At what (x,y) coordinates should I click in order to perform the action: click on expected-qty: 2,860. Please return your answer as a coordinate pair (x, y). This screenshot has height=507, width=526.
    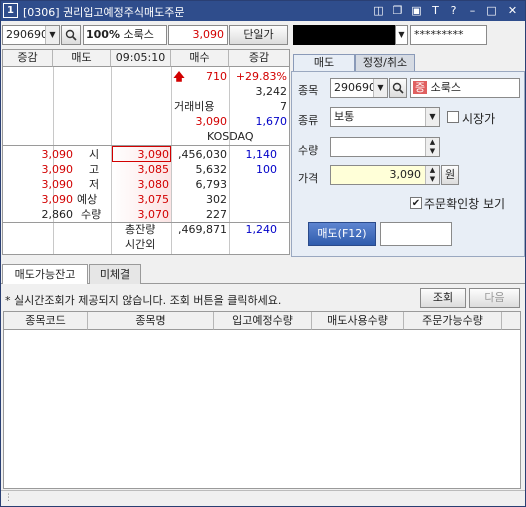
    Looking at the image, I should click on (57, 214).